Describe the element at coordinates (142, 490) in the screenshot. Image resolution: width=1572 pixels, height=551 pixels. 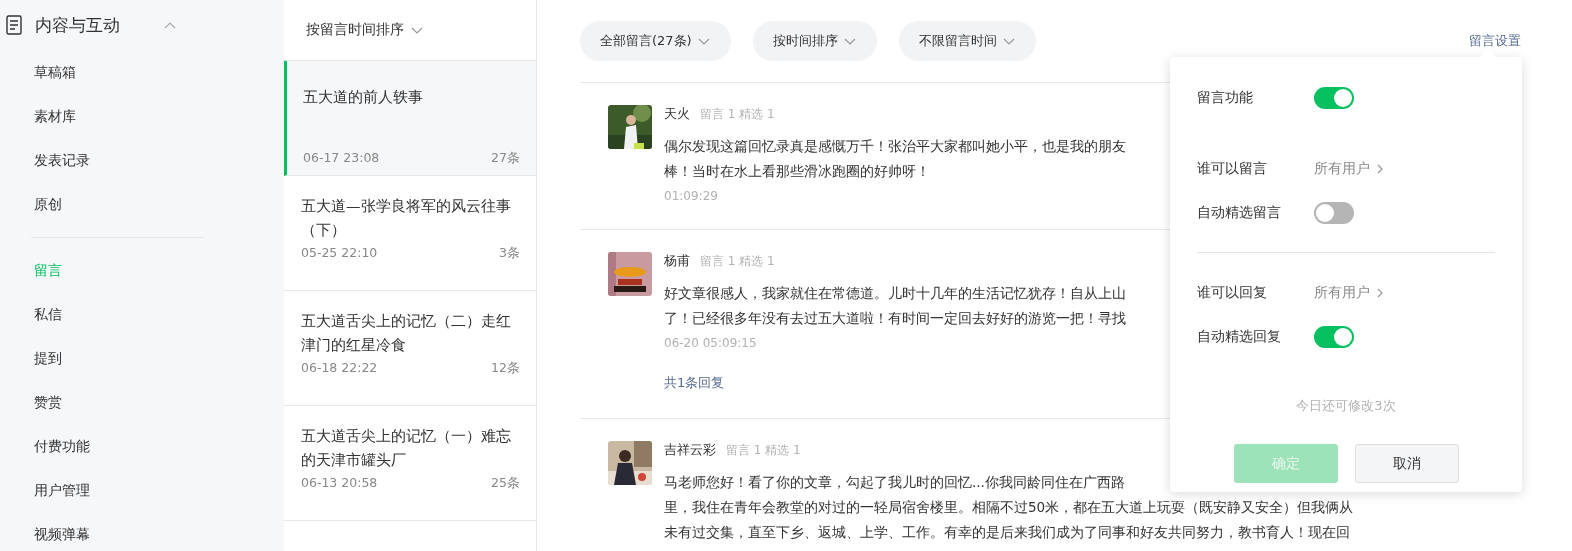
I see `sidebar-item: 用户管理` at that location.